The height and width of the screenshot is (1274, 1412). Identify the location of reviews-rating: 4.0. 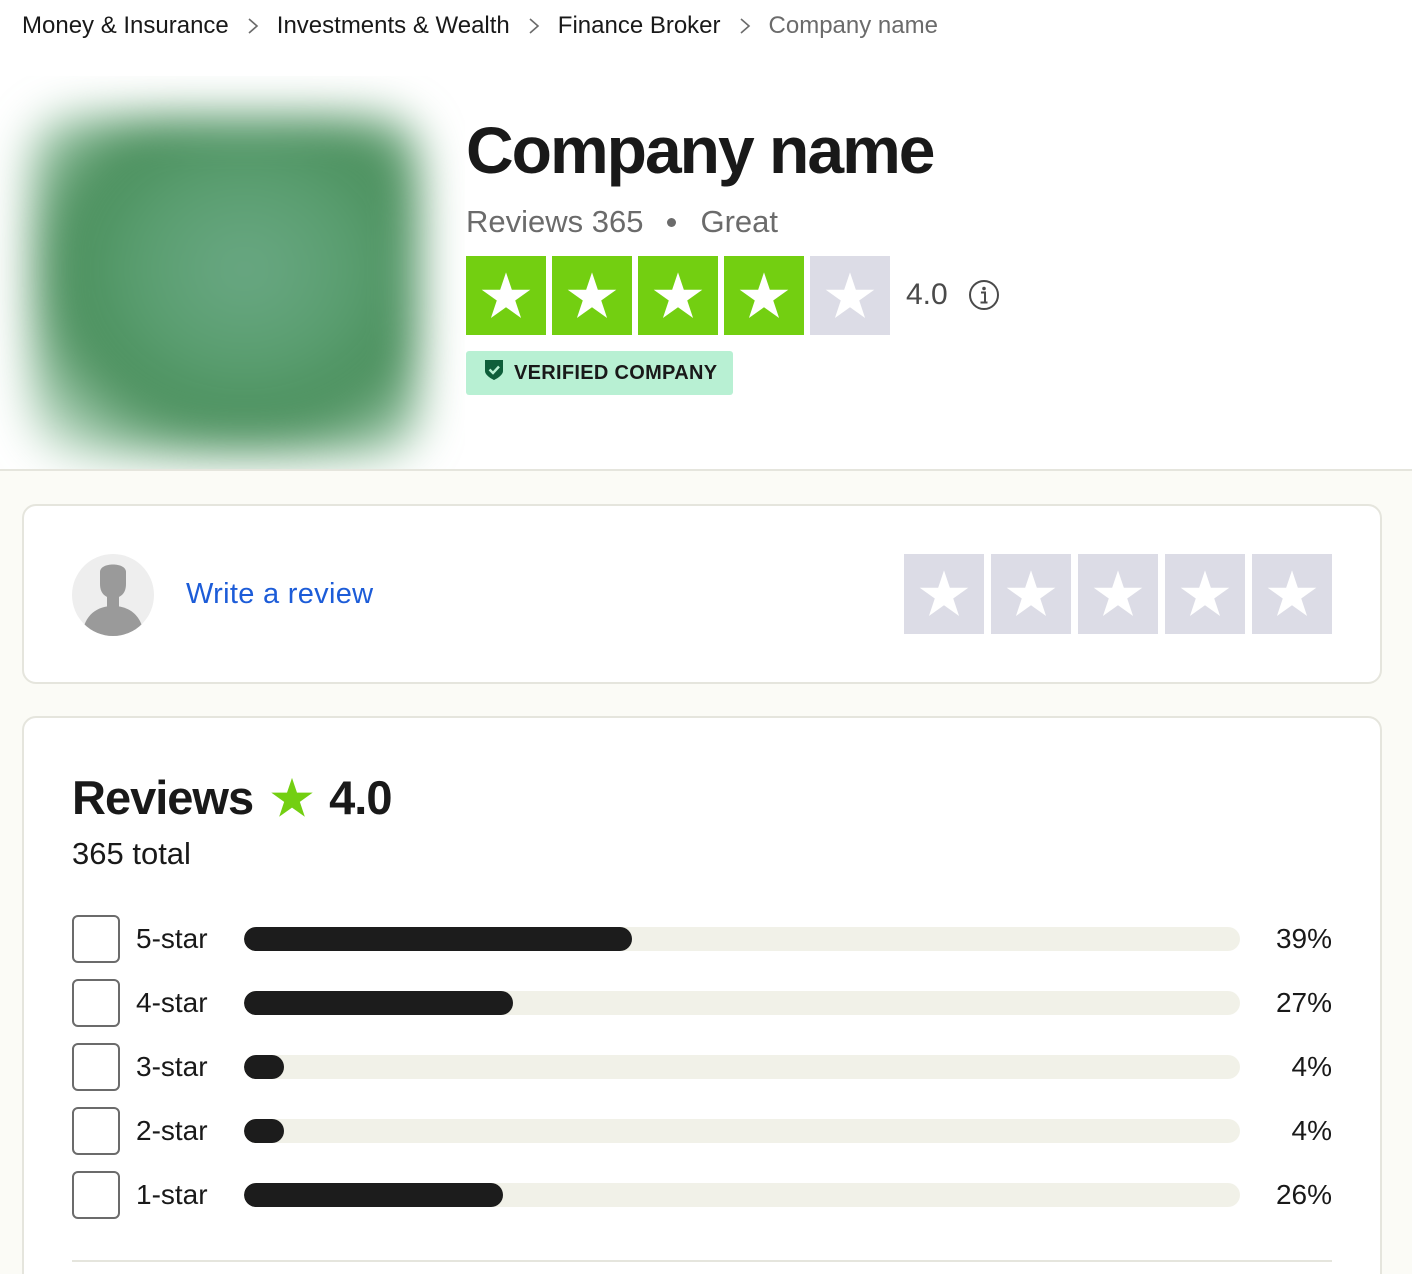
(360, 797).